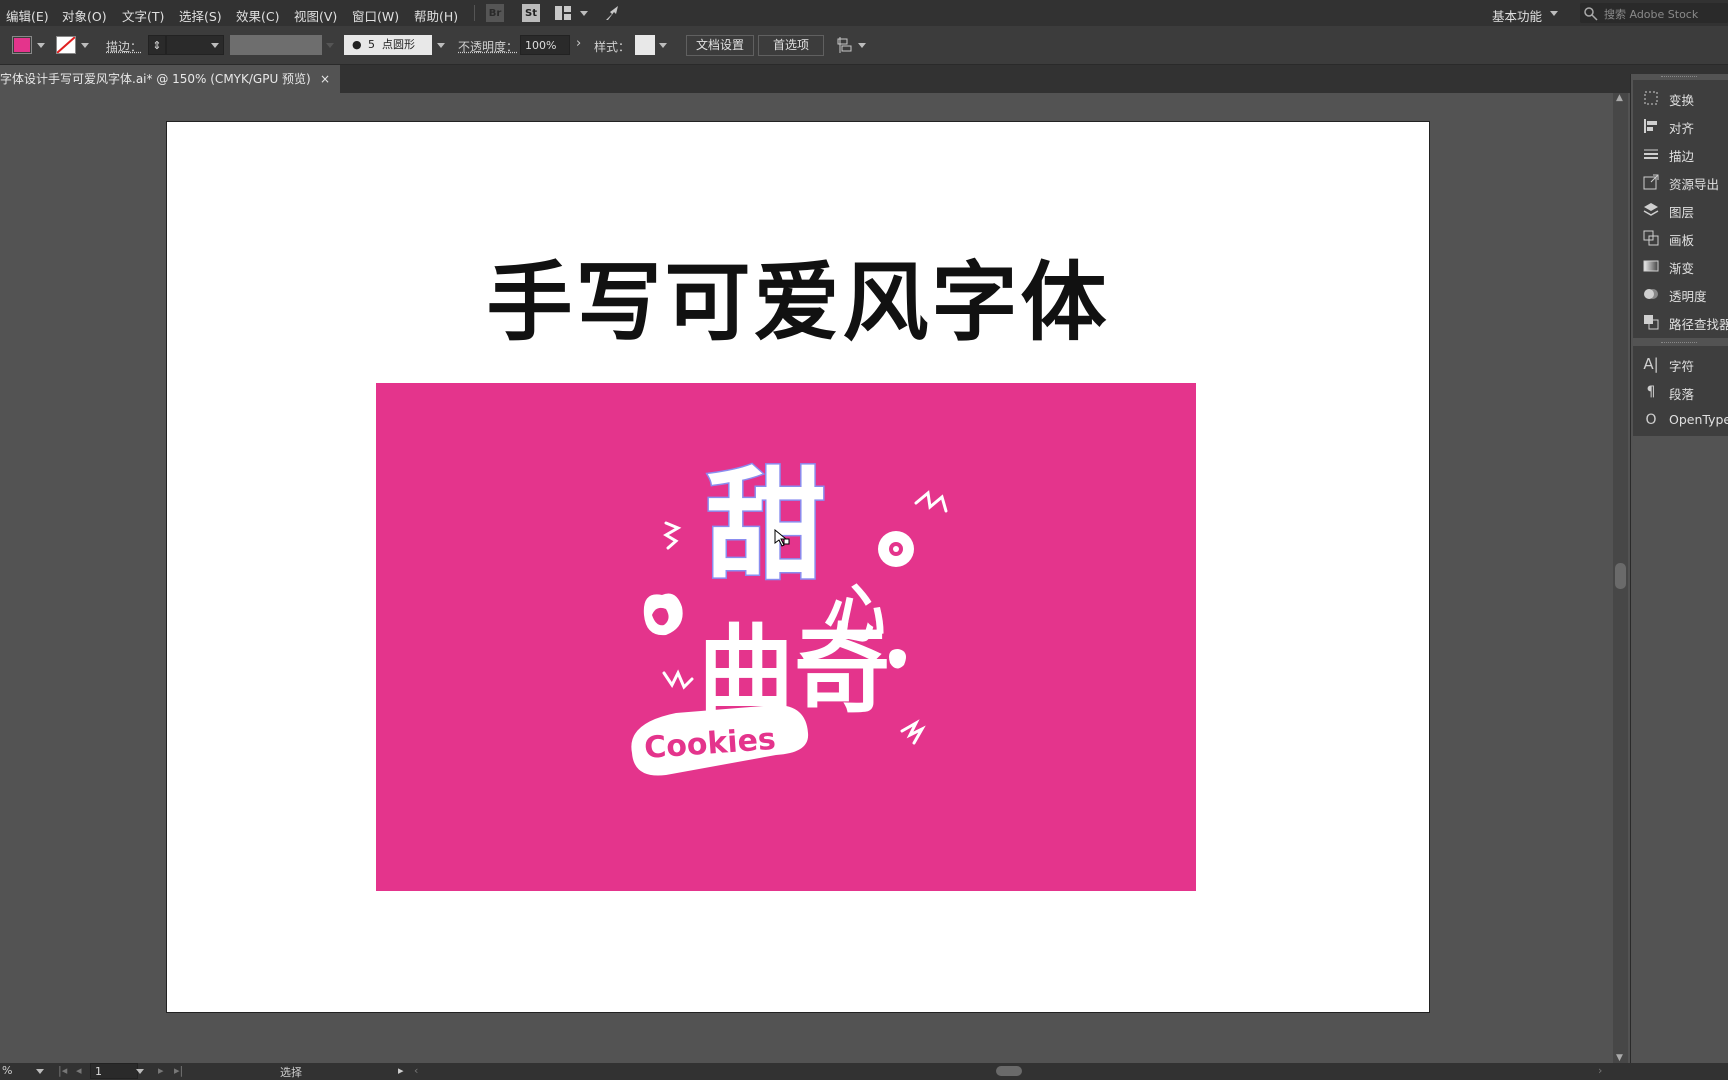 The width and height of the screenshot is (1728, 1080). I want to click on panel-label: 透明度, so click(1688, 296).